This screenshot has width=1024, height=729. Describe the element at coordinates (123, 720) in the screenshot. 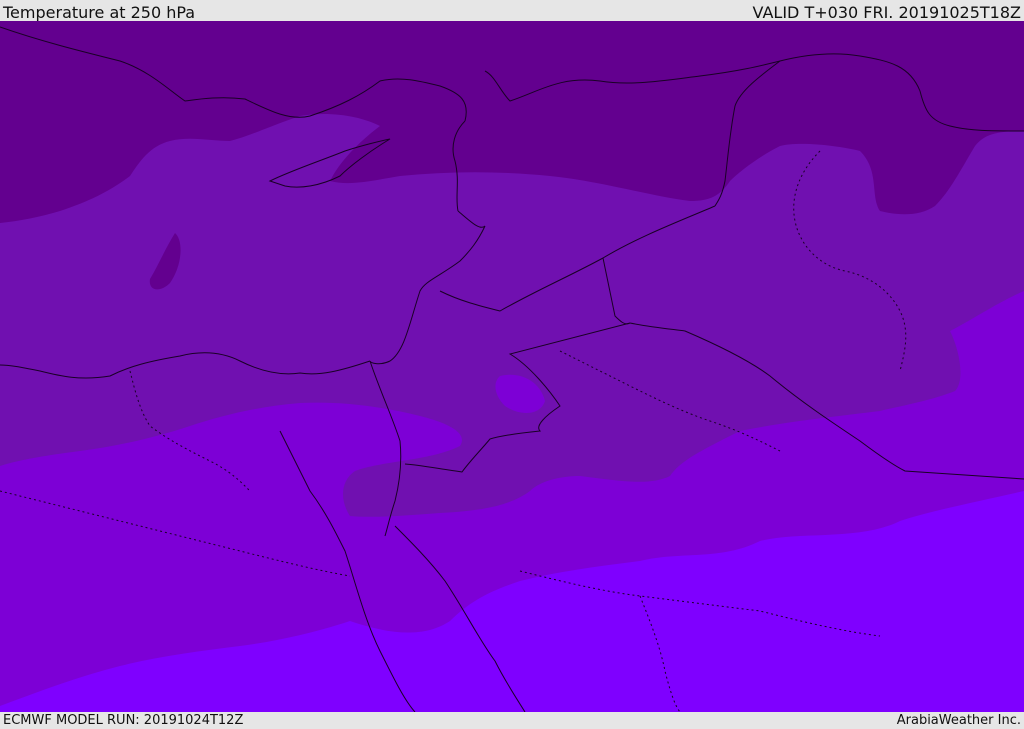

I see `model-run: ECMWF MODEL RUN: 20191024T12Z` at that location.